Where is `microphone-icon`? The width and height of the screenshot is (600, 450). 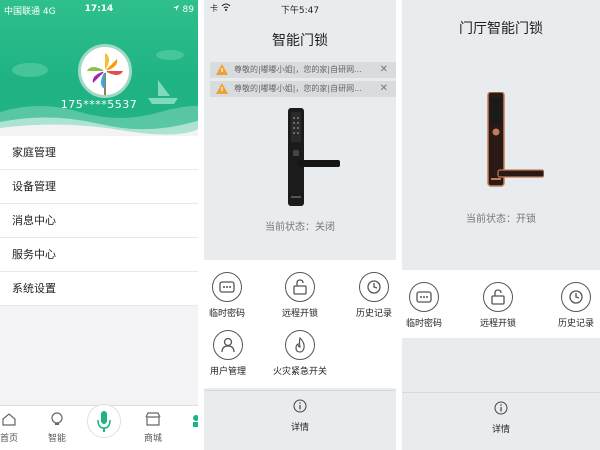
microphone-icon is located at coordinates (104, 421).